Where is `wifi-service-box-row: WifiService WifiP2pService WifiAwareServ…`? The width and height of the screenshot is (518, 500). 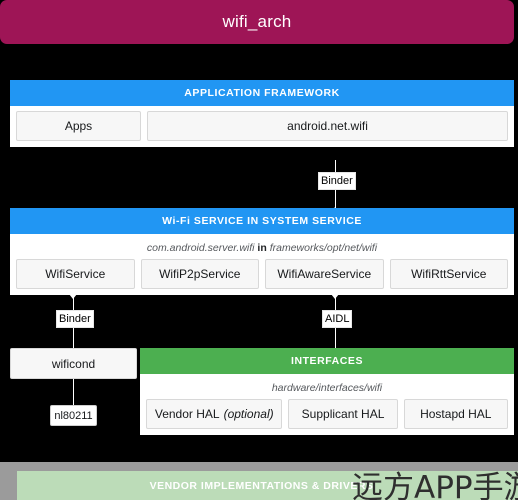
wifi-service-box-row: WifiService WifiP2pService WifiAwareServ… is located at coordinates (262, 274).